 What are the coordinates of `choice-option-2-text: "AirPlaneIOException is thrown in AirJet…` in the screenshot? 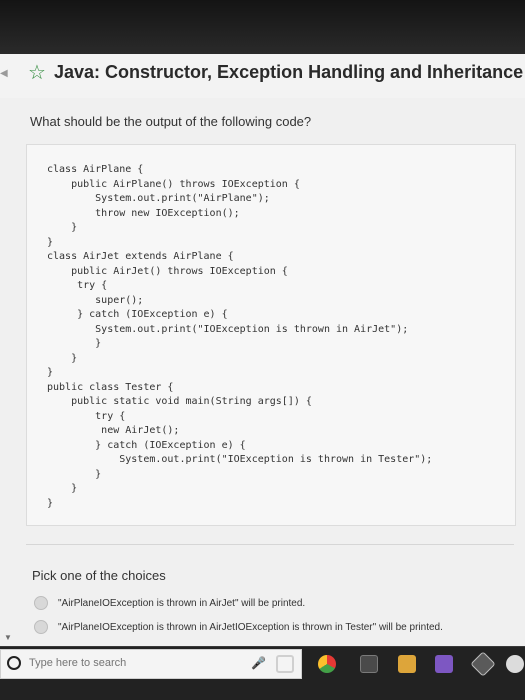 It's located at (250, 627).